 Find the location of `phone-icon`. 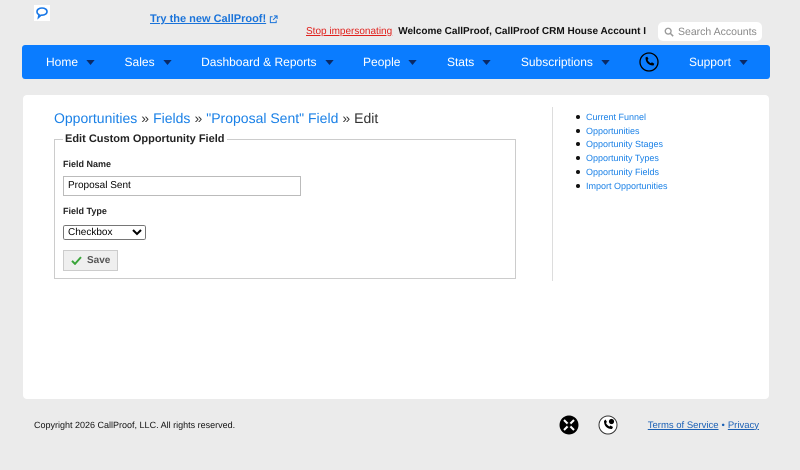

phone-icon is located at coordinates (608, 425).